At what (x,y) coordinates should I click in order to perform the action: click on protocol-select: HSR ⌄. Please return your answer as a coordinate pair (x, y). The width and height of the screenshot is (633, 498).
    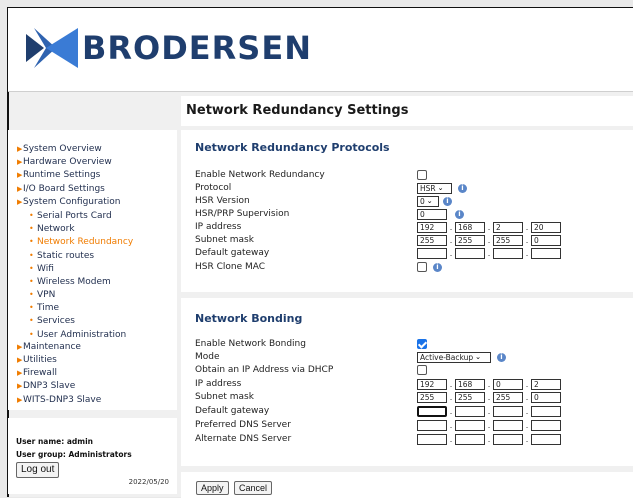
    Looking at the image, I should click on (434, 188).